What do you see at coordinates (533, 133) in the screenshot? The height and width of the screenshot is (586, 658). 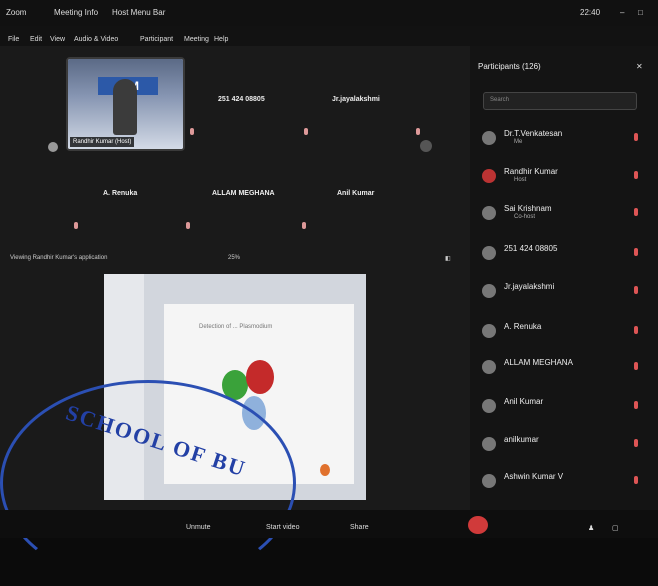 I see `participant-name: Dr.T.Venkatesan` at bounding box center [533, 133].